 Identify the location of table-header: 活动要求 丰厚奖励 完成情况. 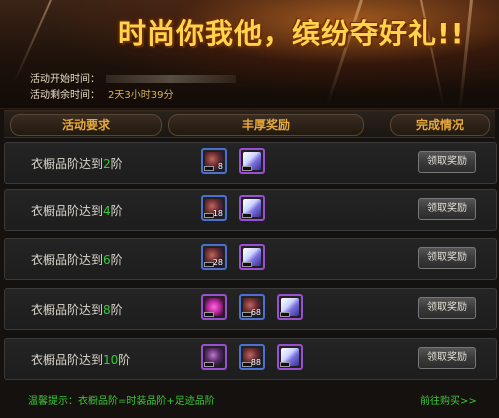
(249, 124).